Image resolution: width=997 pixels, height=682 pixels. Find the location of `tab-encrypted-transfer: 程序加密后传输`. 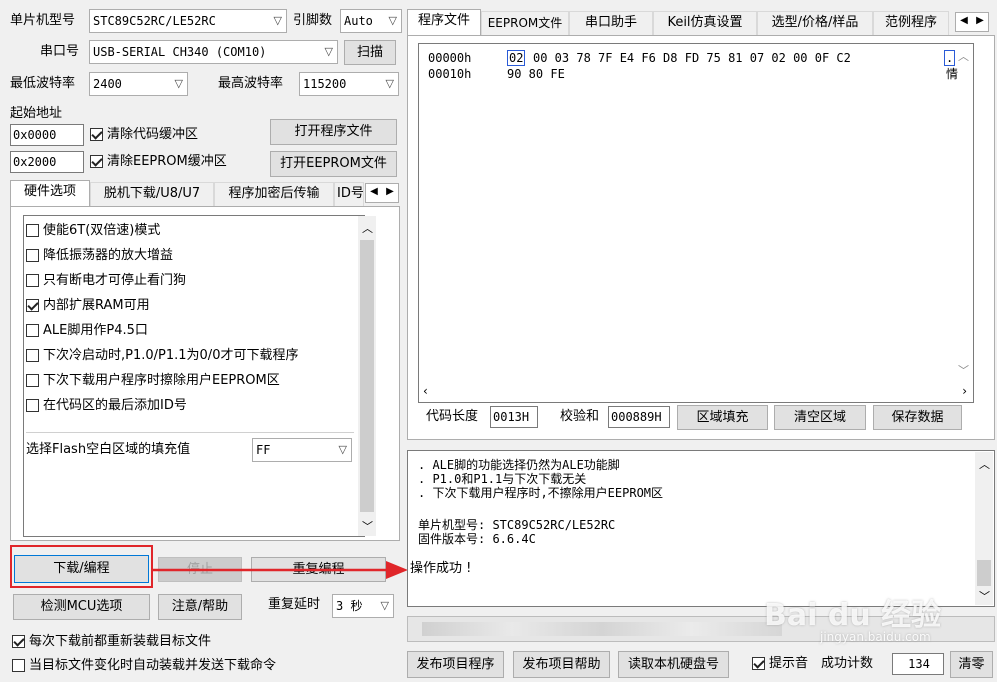

tab-encrypted-transfer: 程序加密后传输 is located at coordinates (274, 194).